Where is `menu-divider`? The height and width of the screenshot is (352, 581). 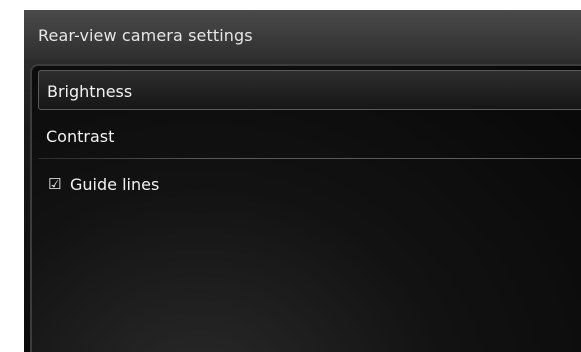 menu-divider is located at coordinates (309, 158).